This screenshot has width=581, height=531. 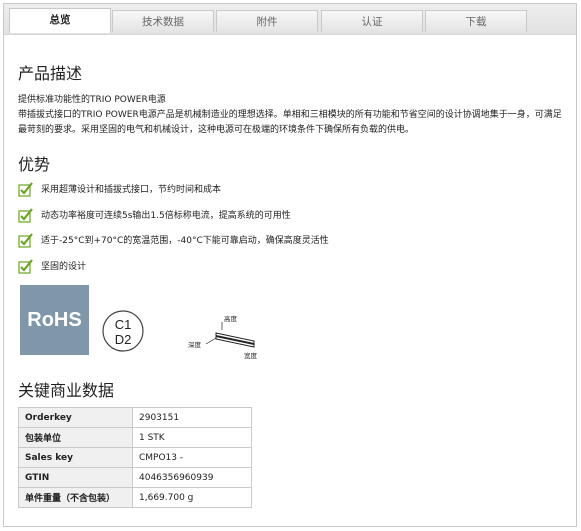 I want to click on product-description-heading: 产品描述, so click(x=50, y=73).